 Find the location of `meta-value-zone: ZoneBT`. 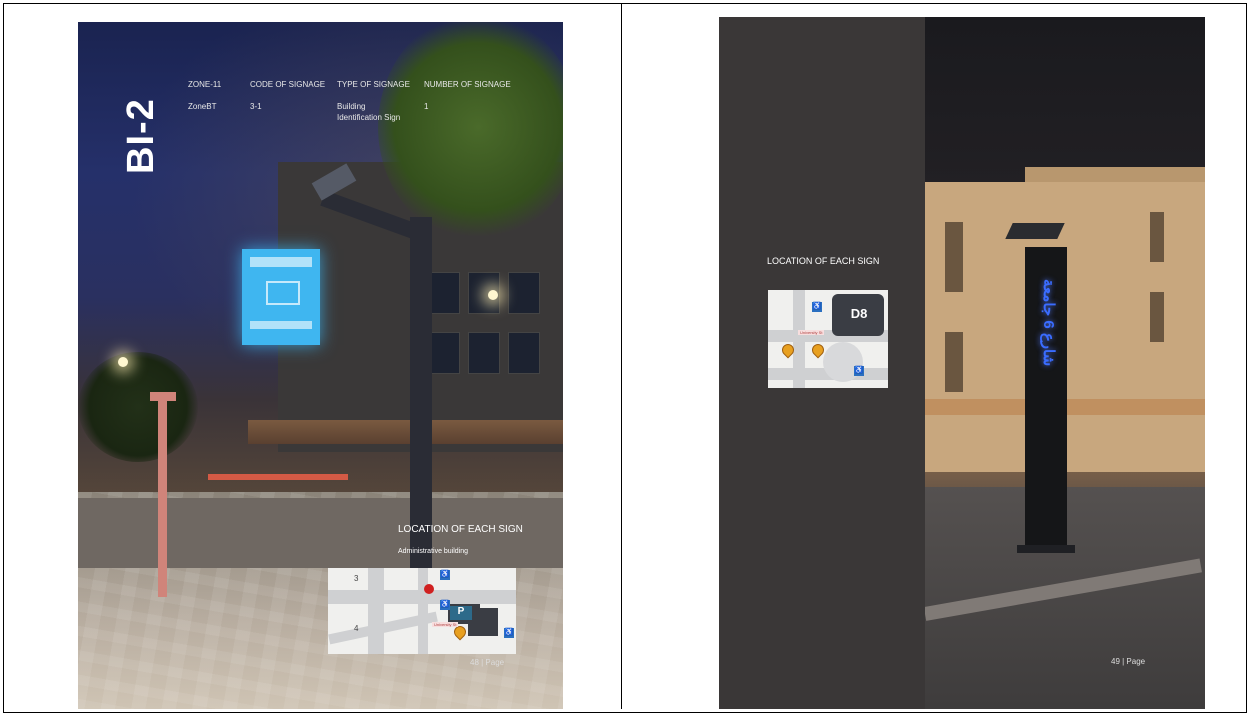

meta-value-zone: ZoneBT is located at coordinates (202, 106).